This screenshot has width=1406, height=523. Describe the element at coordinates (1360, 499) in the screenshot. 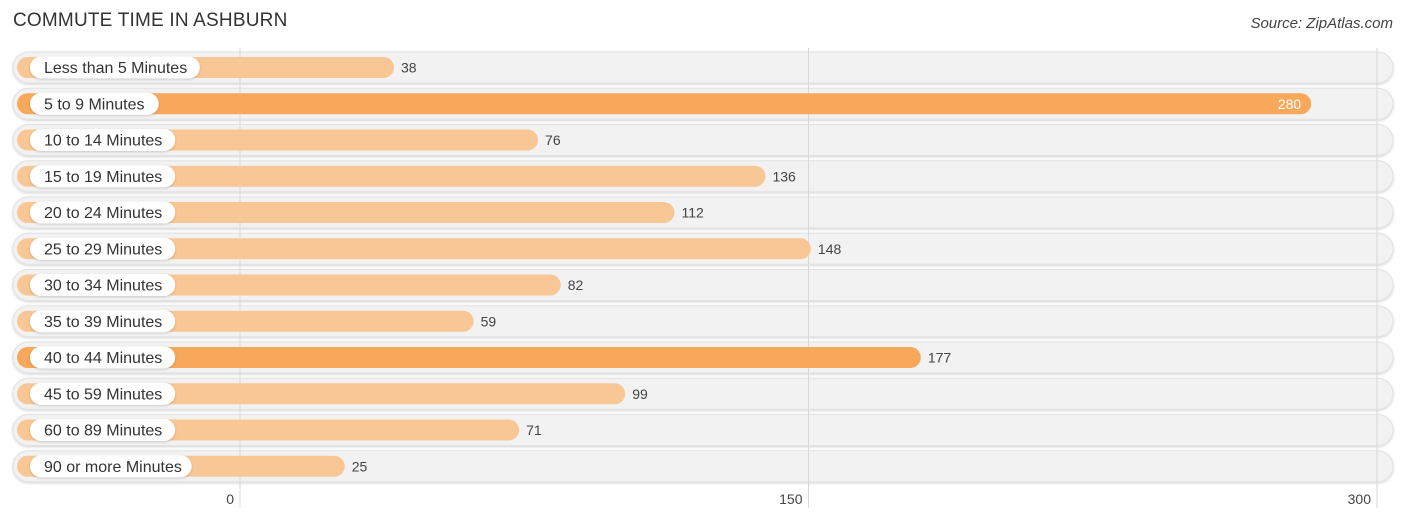

I see `x-tick-label: 300` at that location.